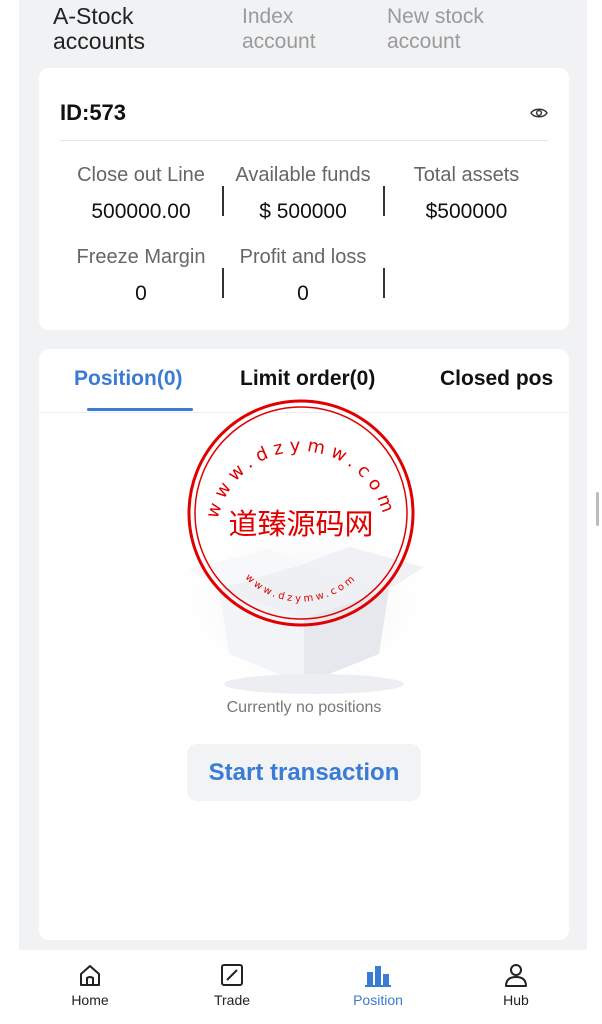 This screenshot has height=1024, width=602. I want to click on bottom-navigation: Home Trade Position Hub, so click(303, 987).